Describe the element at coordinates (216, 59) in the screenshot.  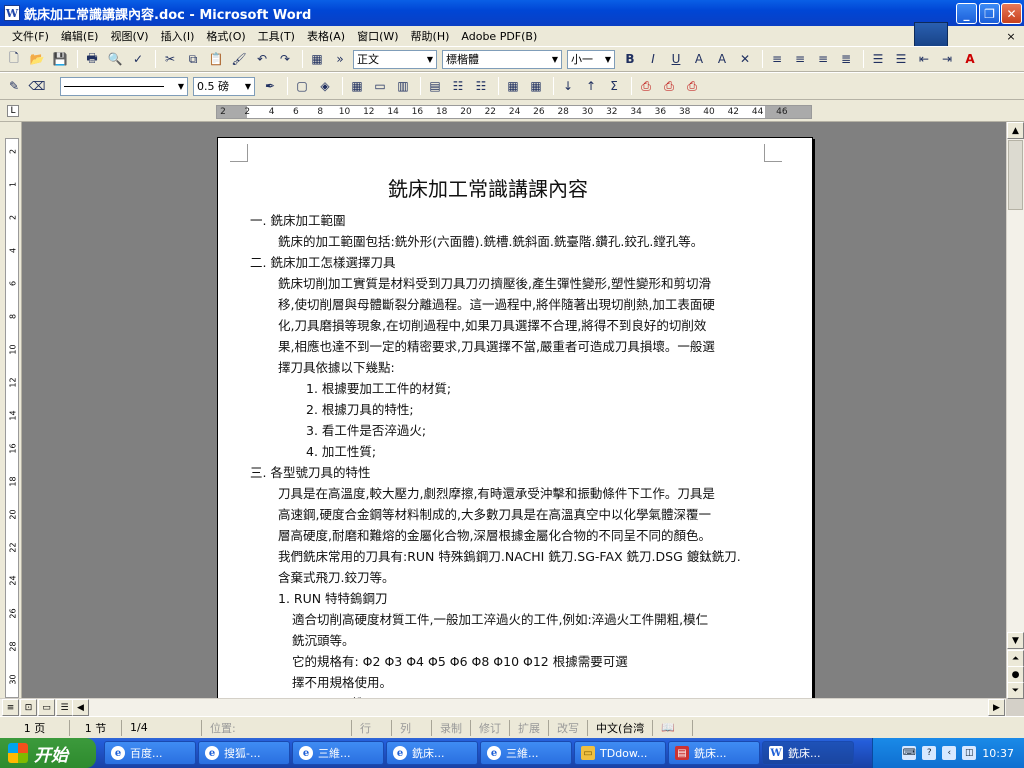
I see `paste-icon: 📋` at that location.